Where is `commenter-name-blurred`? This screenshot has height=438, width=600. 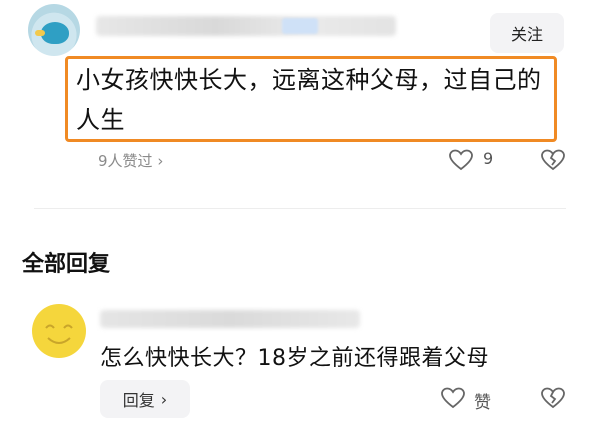 commenter-name-blurred is located at coordinates (246, 26).